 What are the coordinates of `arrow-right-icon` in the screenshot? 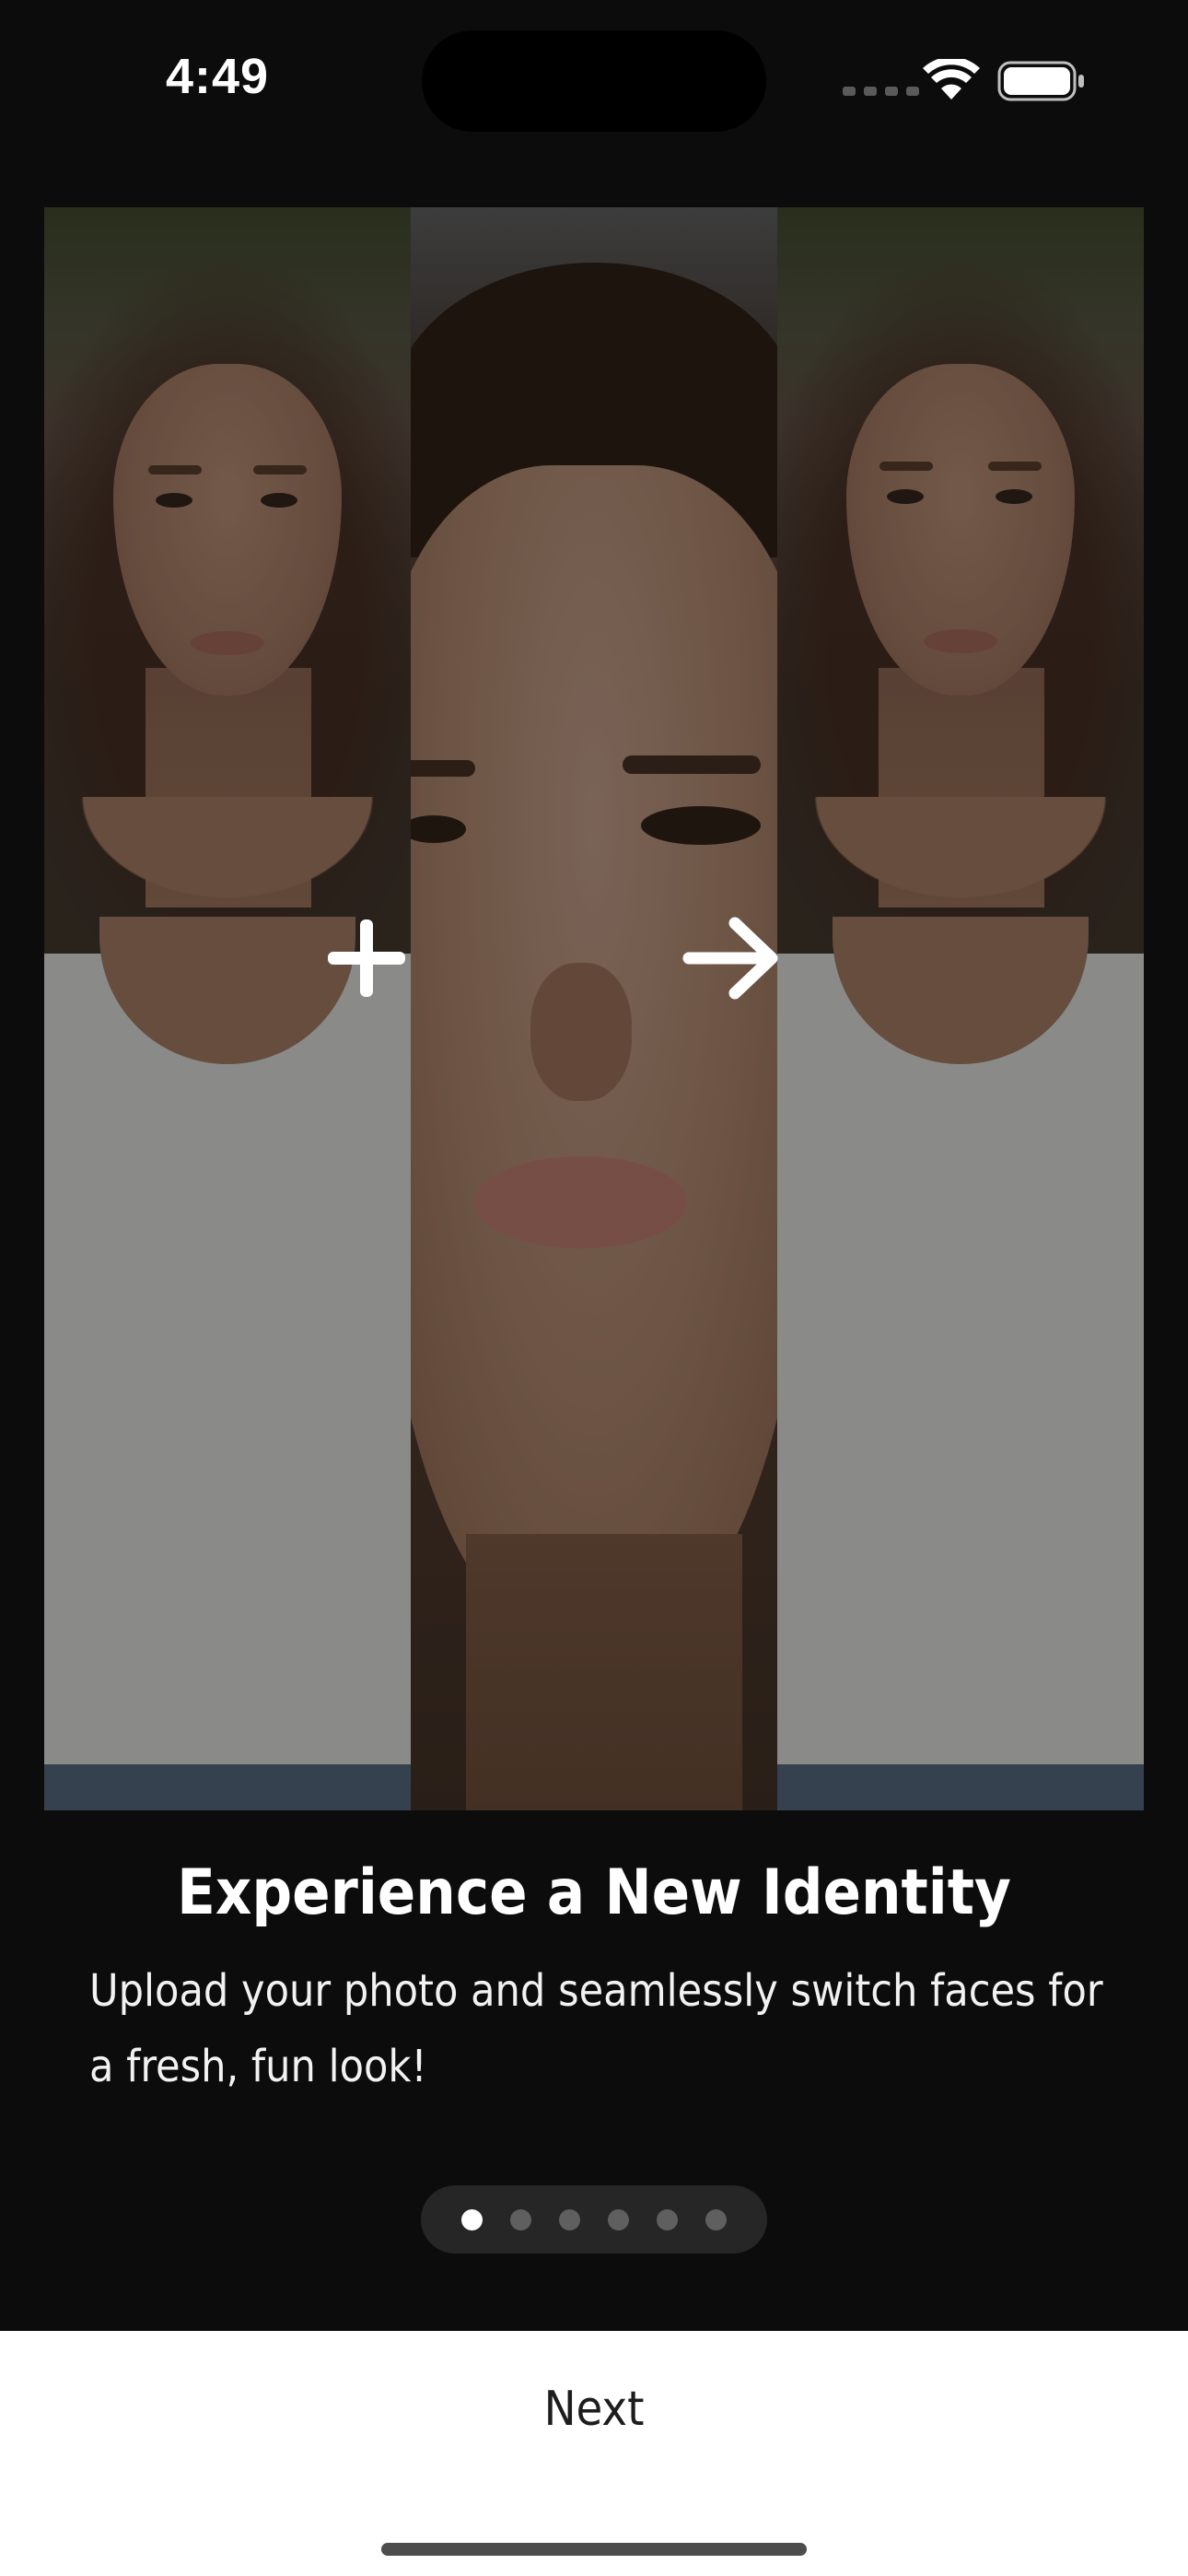 It's located at (730, 958).